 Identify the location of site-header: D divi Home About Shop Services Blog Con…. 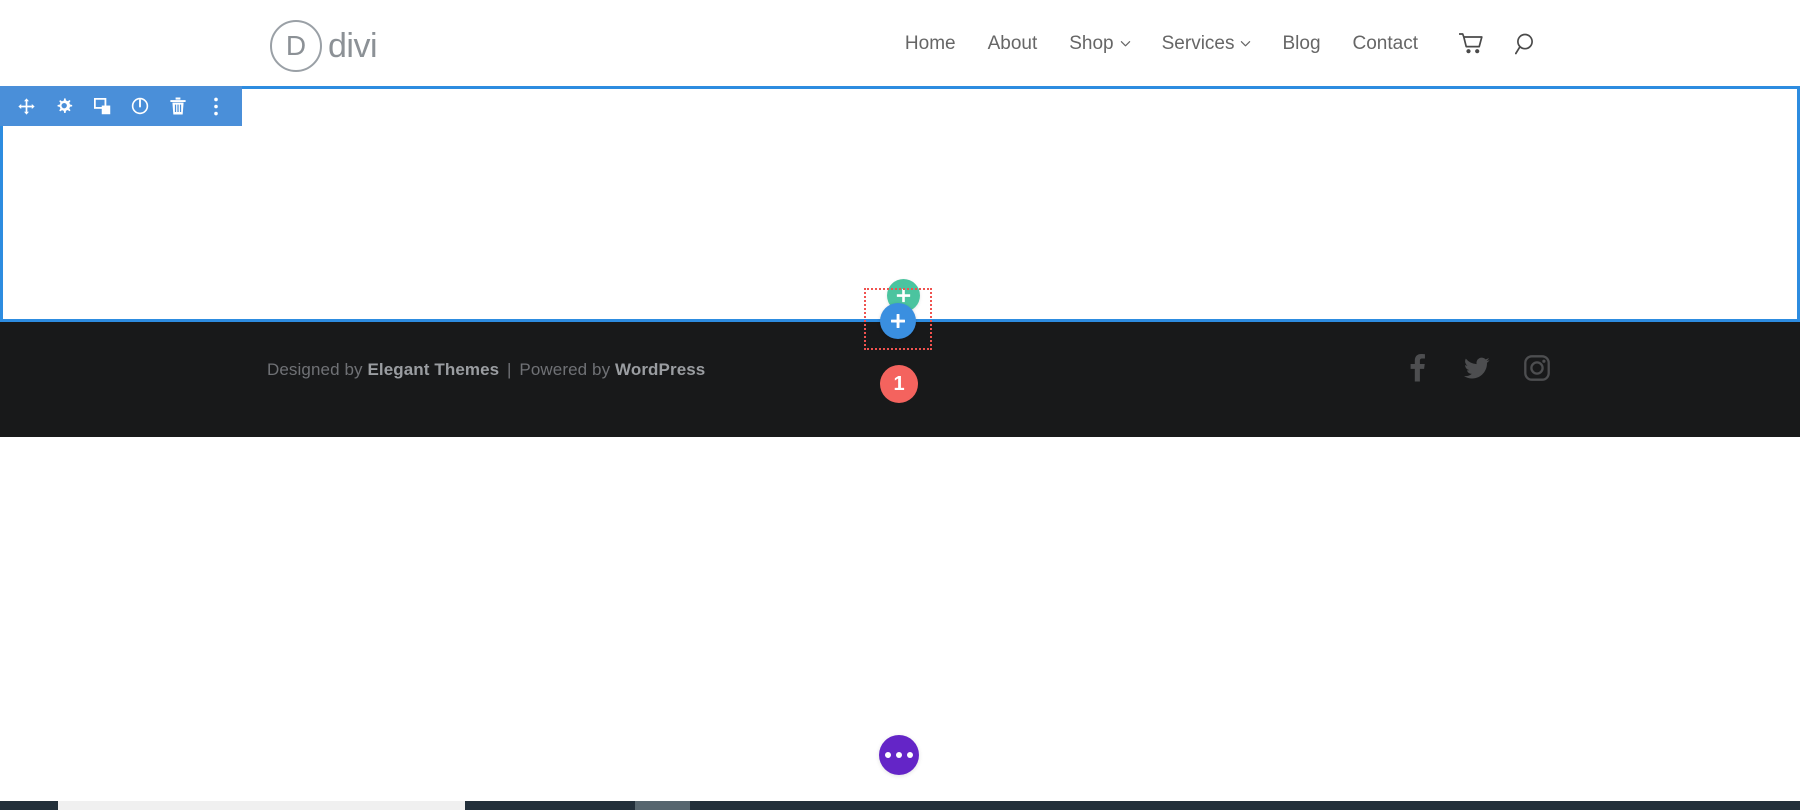
(900, 43).